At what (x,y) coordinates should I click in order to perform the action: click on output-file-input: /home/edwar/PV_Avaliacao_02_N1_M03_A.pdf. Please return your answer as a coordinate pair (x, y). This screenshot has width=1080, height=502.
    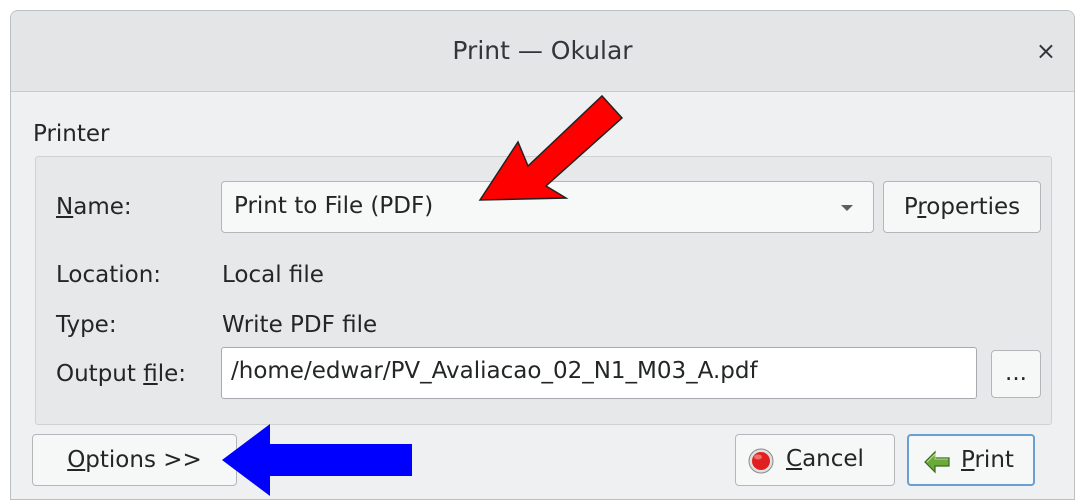
    Looking at the image, I should click on (599, 373).